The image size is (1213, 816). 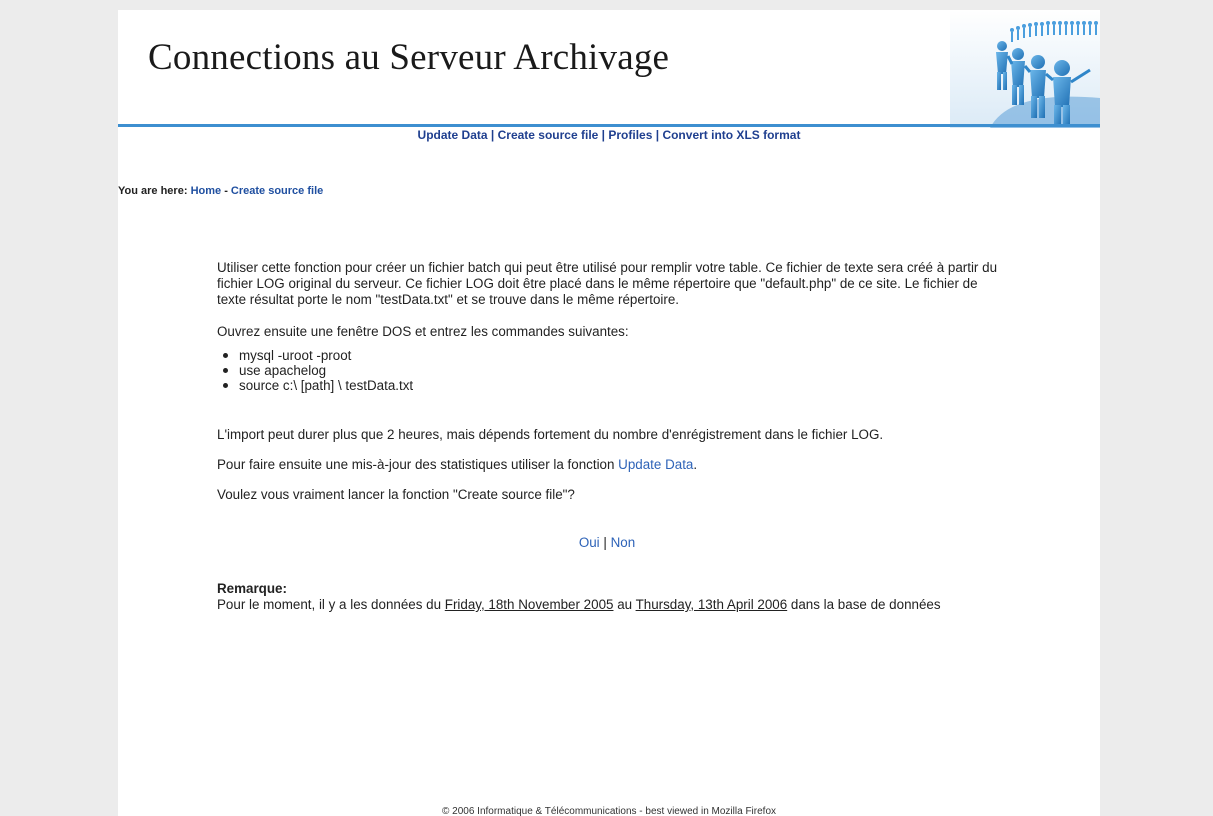 What do you see at coordinates (409, 57) in the screenshot?
I see `site-title: Connections au Serveur Archivage` at bounding box center [409, 57].